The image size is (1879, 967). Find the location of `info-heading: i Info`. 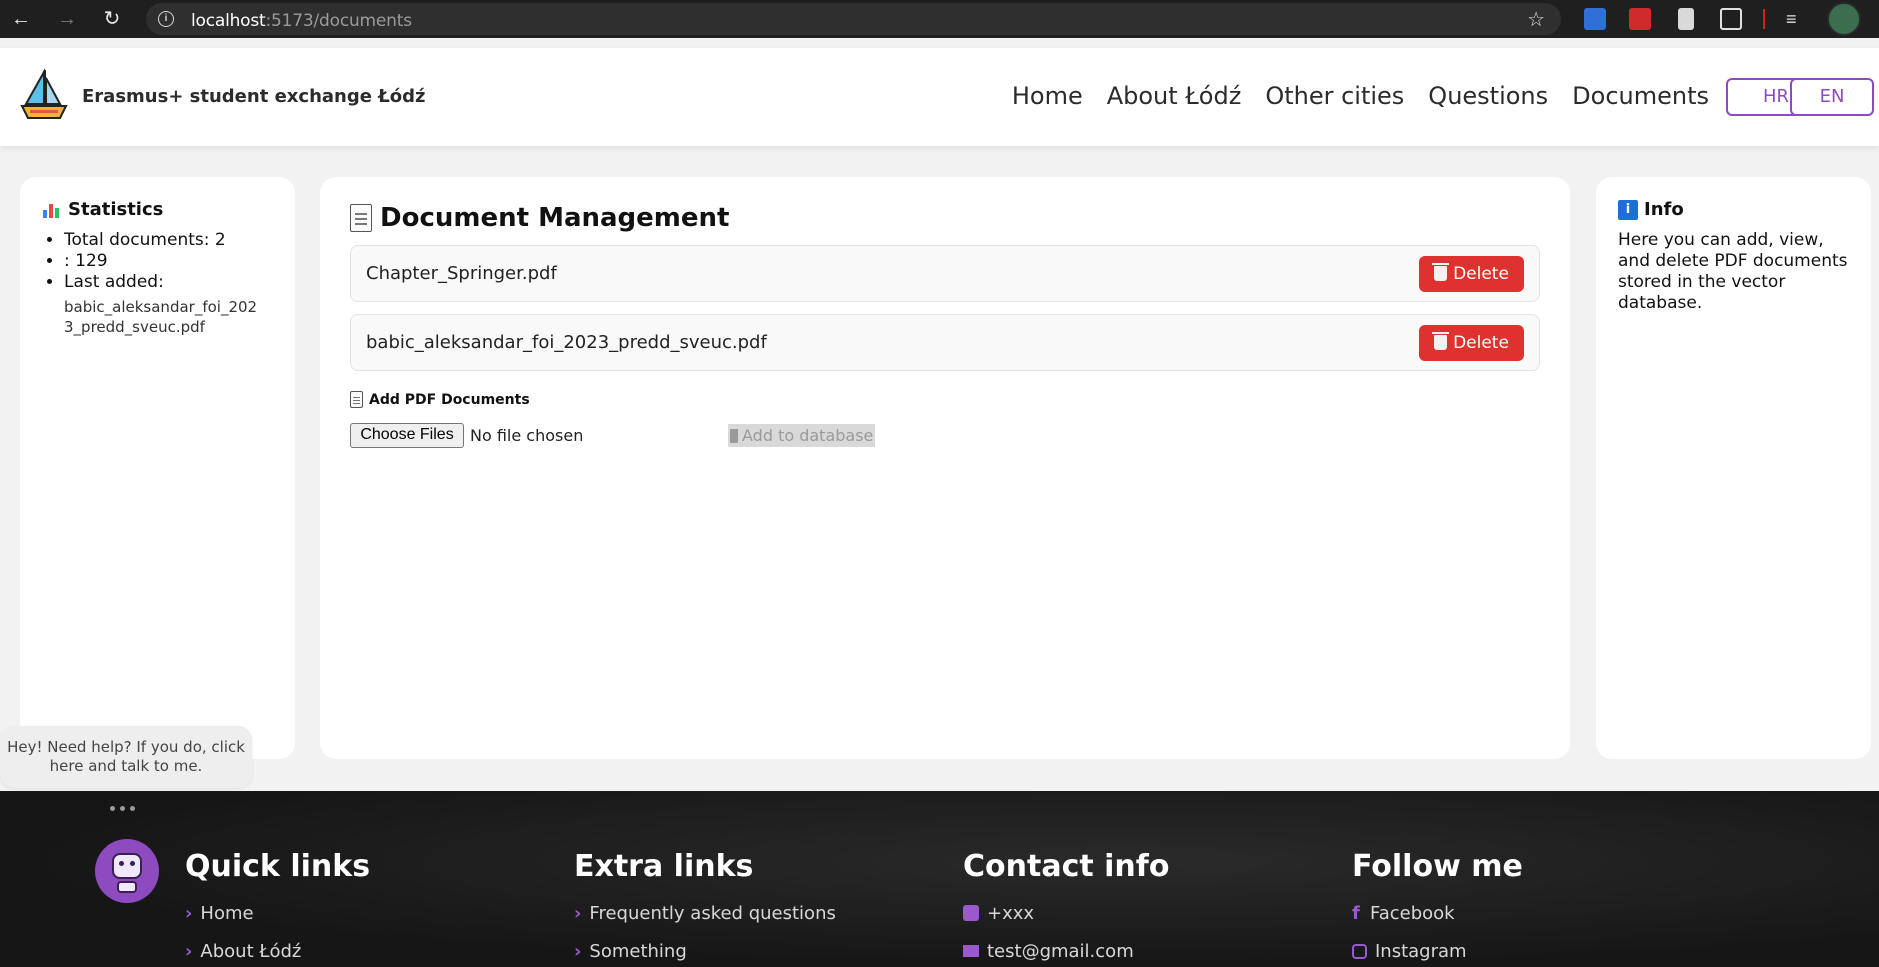

info-heading: i Info is located at coordinates (1733, 209).